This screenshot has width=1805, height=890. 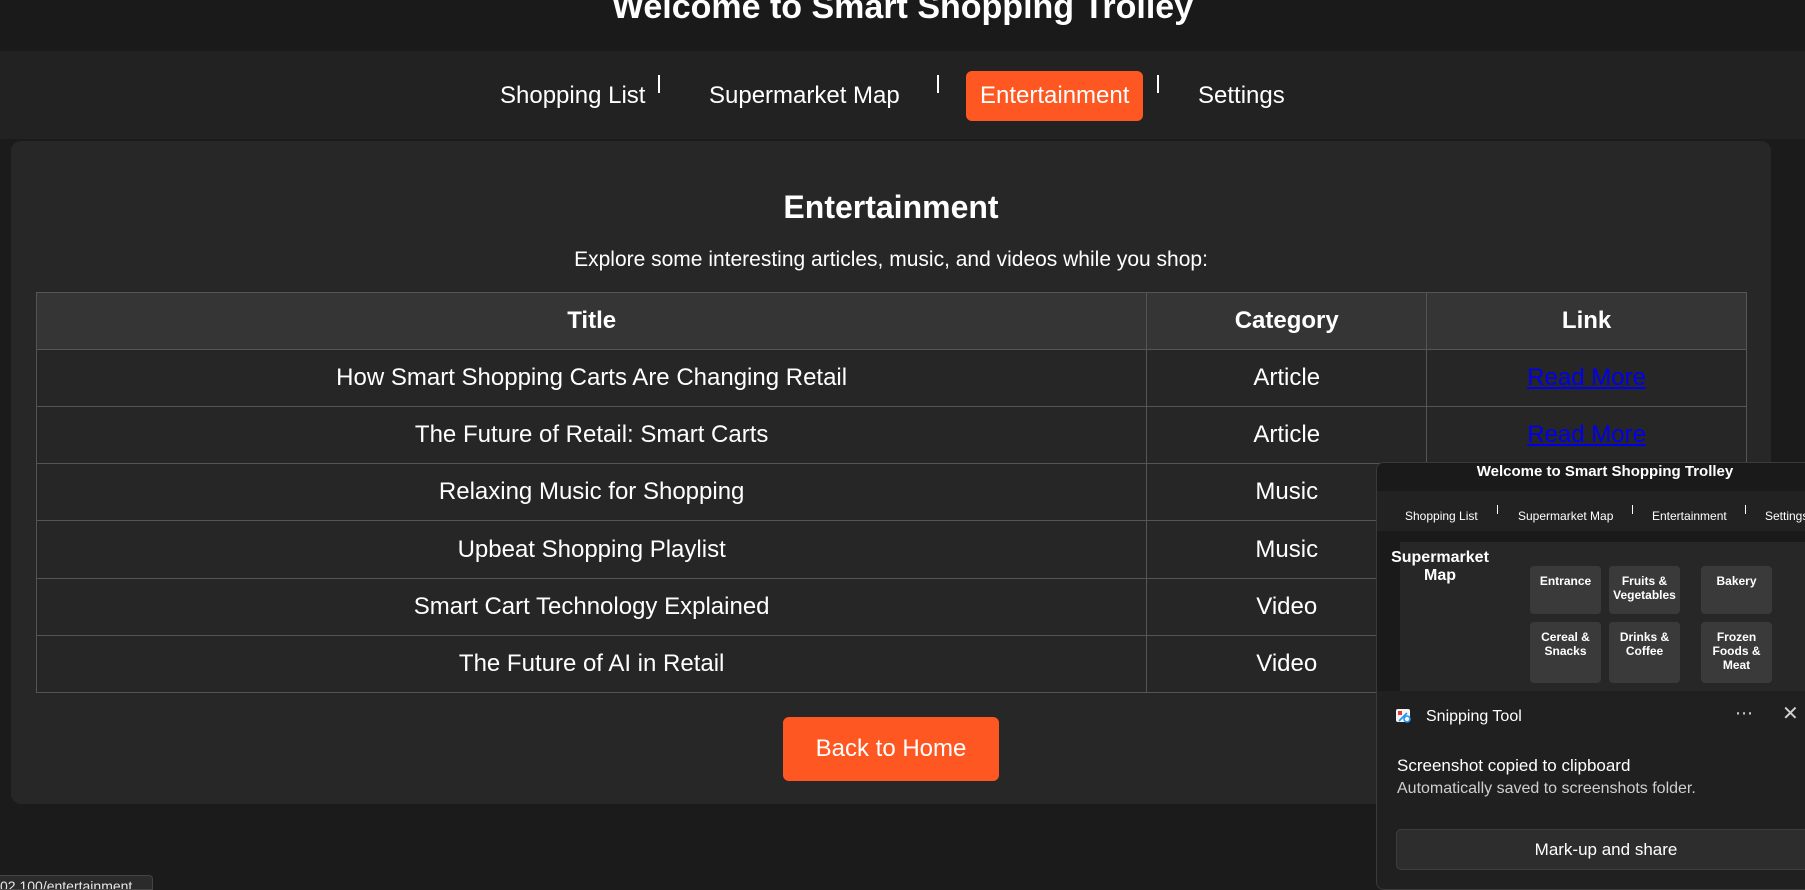 I want to click on table-header-row: Title Category Link, so click(x=891, y=321).